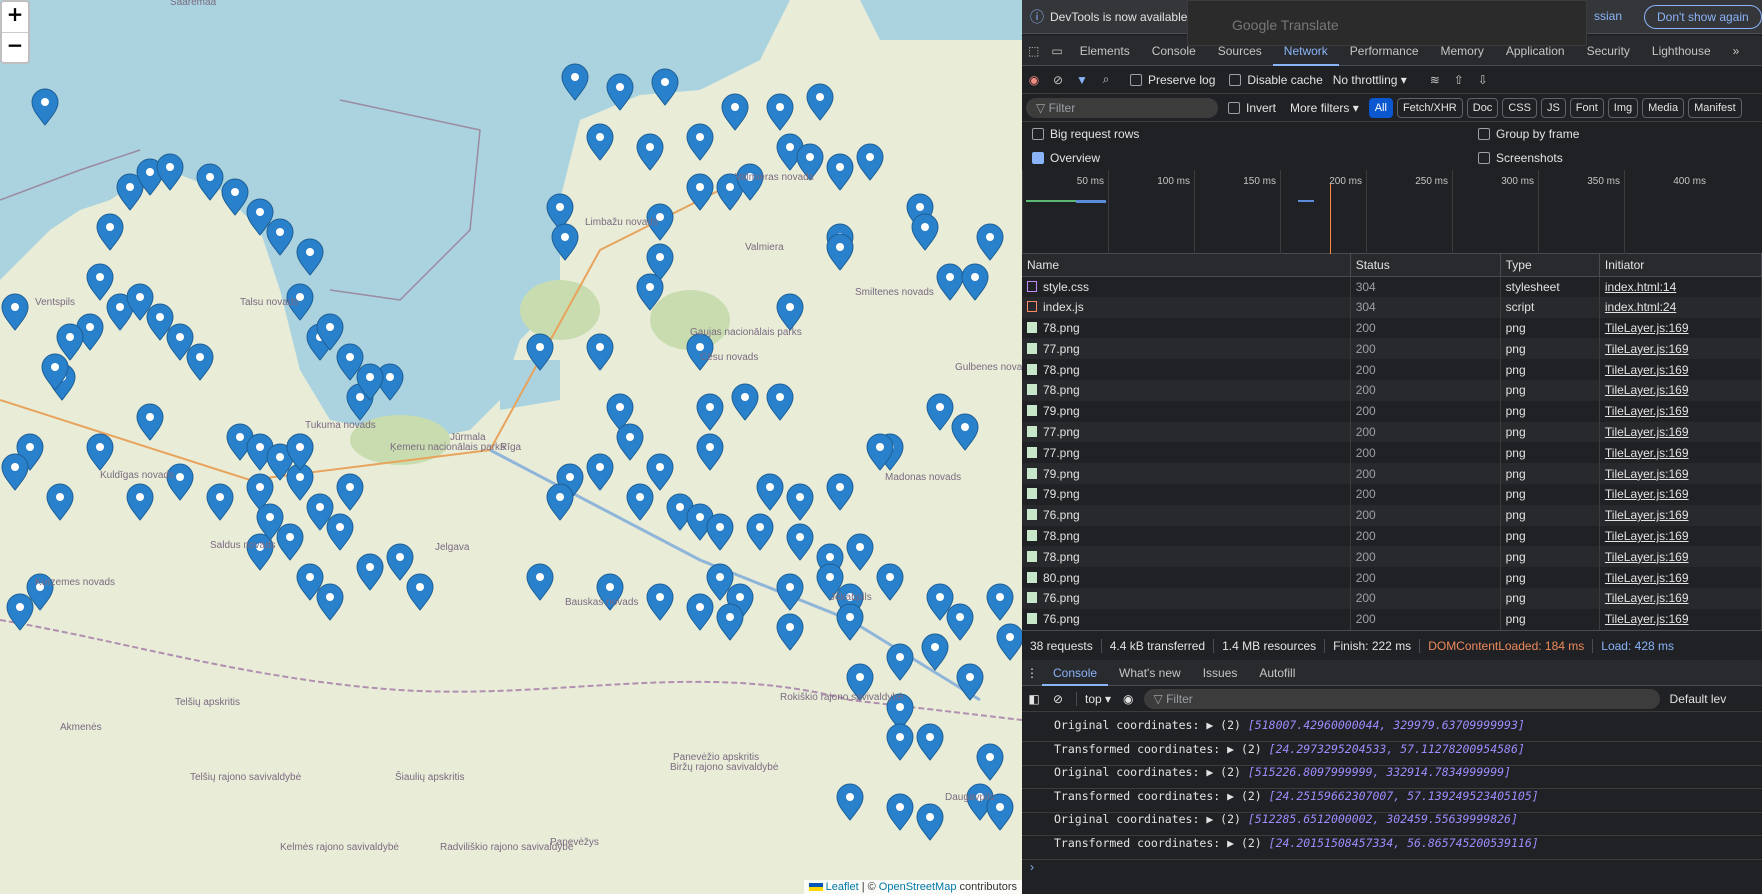  Describe the element at coordinates (1640, 287) in the screenshot. I see `initiator-link: index.html:14` at that location.